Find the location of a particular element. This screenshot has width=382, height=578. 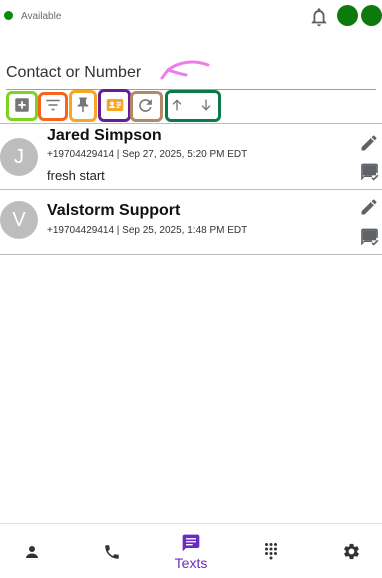

nav-contacts is located at coordinates (35, 551).